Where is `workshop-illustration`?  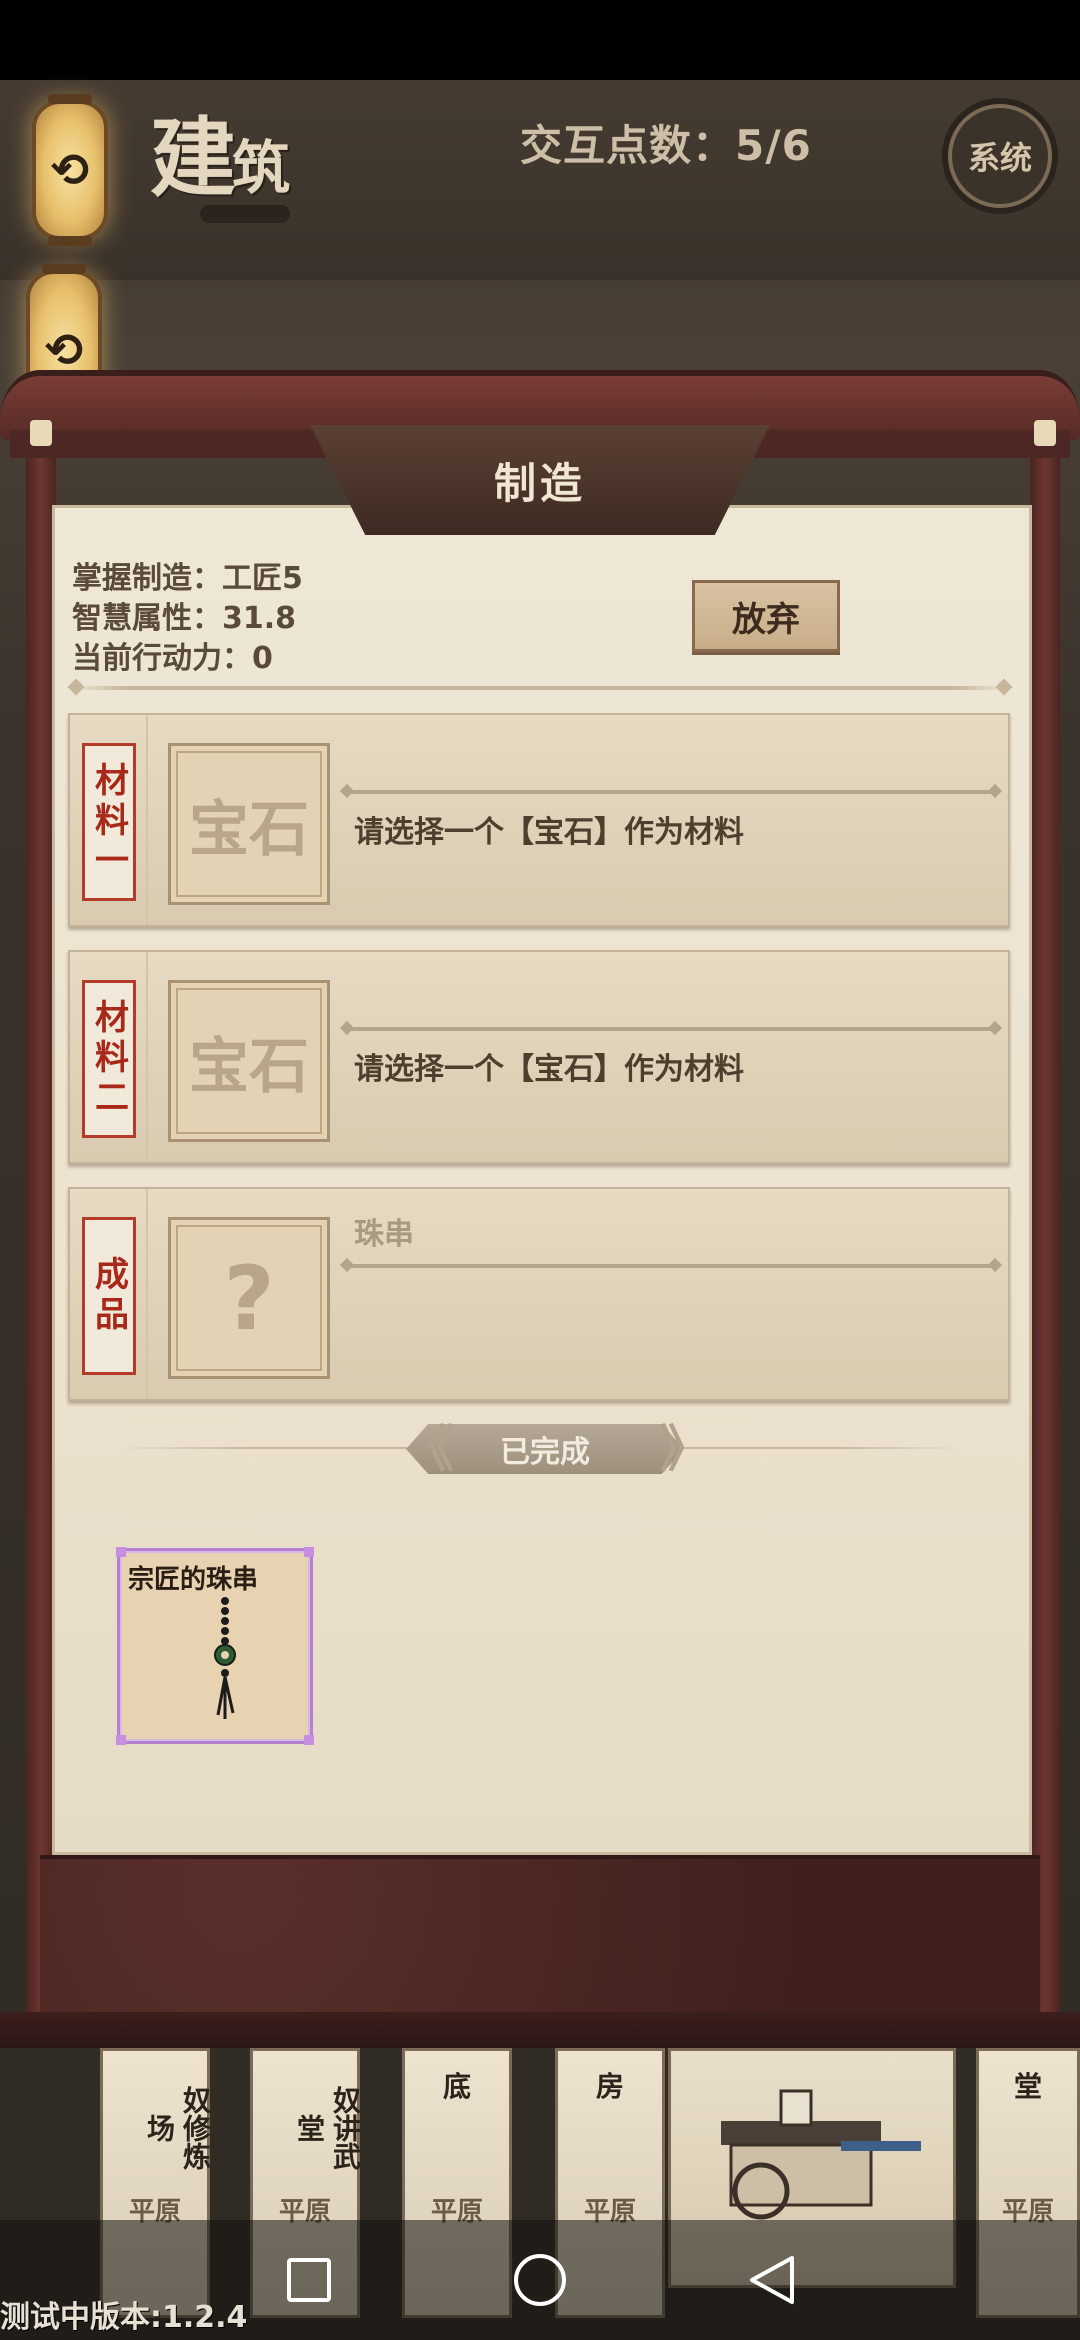
workshop-illustration is located at coordinates (821, 2154).